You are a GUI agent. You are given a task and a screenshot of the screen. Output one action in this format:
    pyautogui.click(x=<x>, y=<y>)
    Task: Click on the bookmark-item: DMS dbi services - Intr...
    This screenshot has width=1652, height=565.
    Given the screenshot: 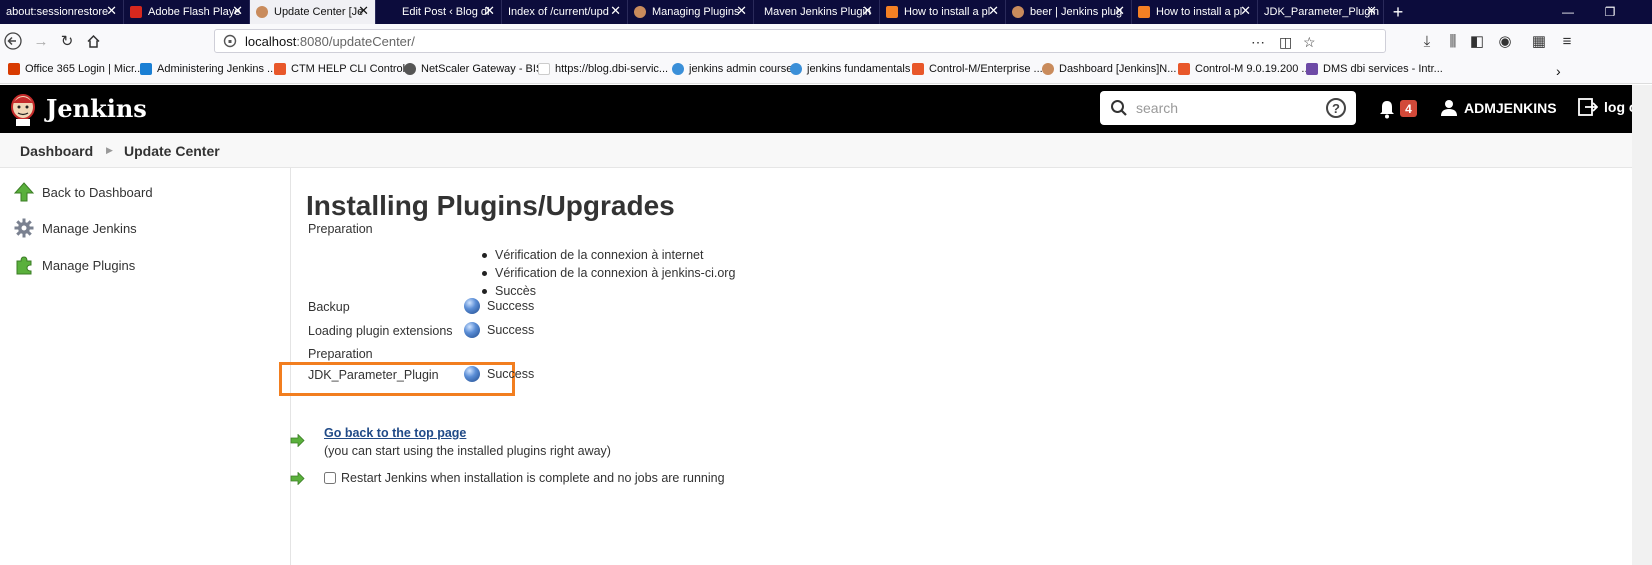 What is the action you would take?
    pyautogui.click(x=1374, y=69)
    